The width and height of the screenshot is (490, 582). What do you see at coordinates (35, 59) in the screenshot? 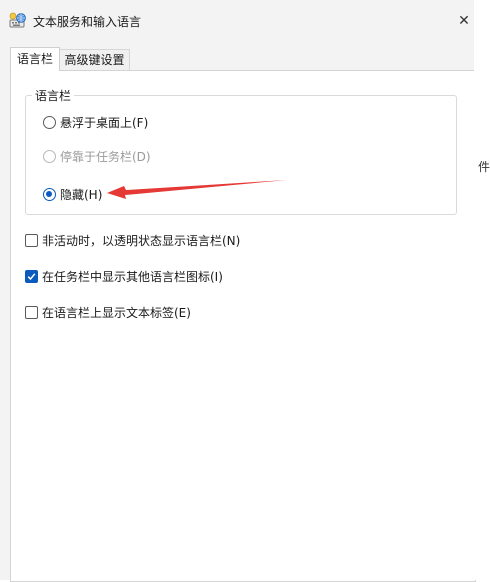
I see `tab-language-bar: 语言栏` at bounding box center [35, 59].